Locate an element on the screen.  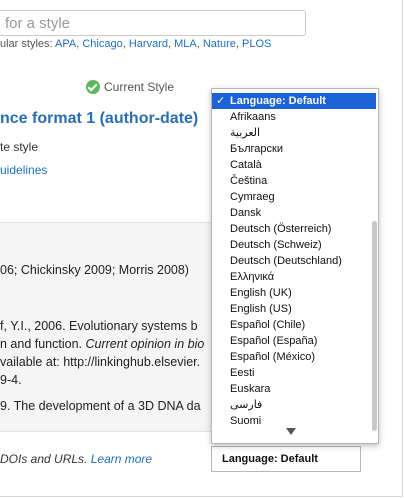
language-option: Deutsch (Österreich) is located at coordinates (294, 229).